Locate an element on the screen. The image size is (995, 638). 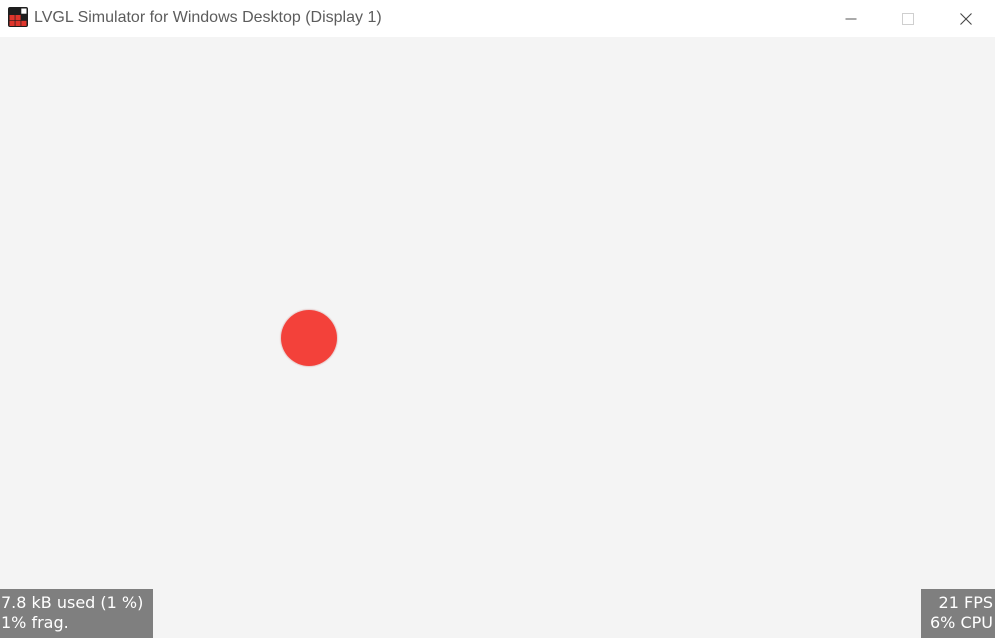
maximize-icon is located at coordinates (908, 18).